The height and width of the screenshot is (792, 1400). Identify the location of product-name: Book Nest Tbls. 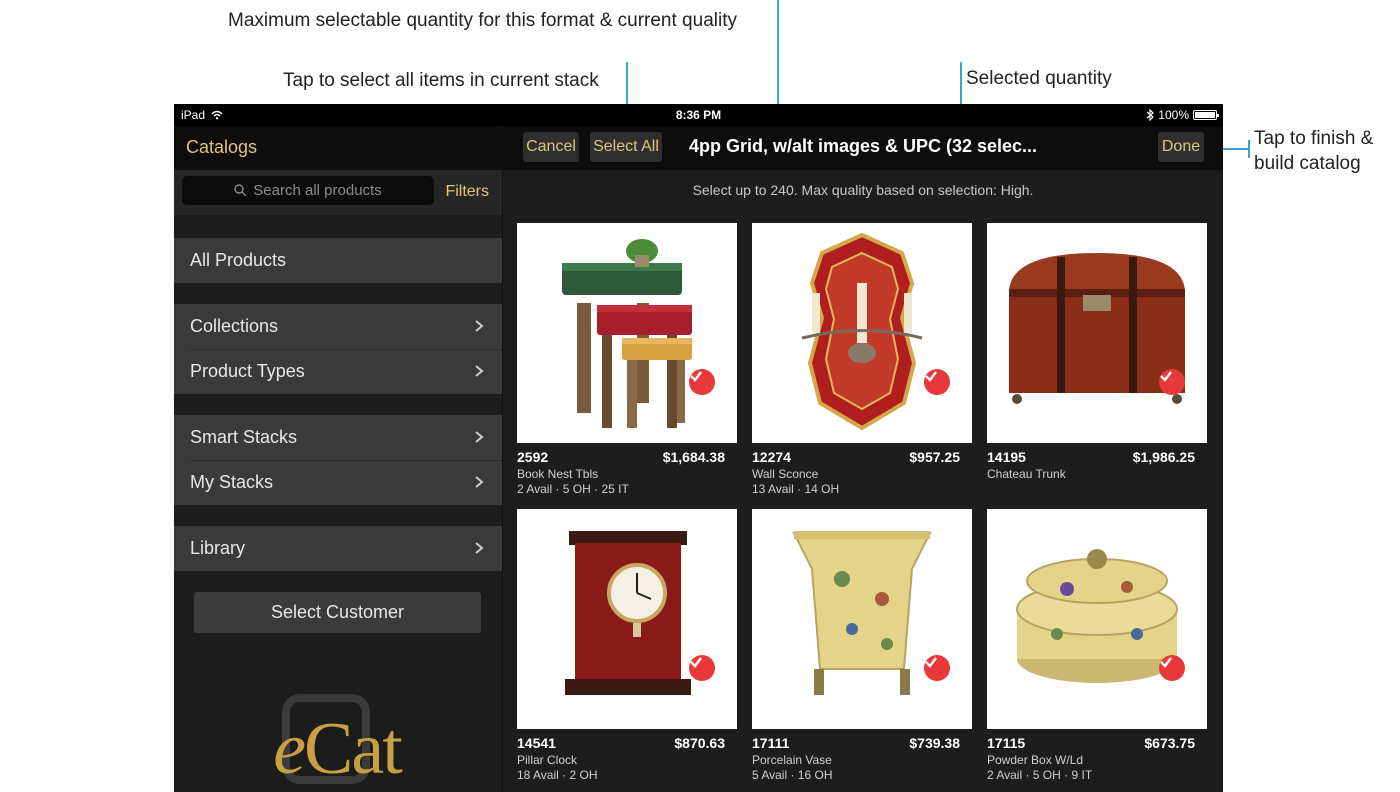
(558, 474).